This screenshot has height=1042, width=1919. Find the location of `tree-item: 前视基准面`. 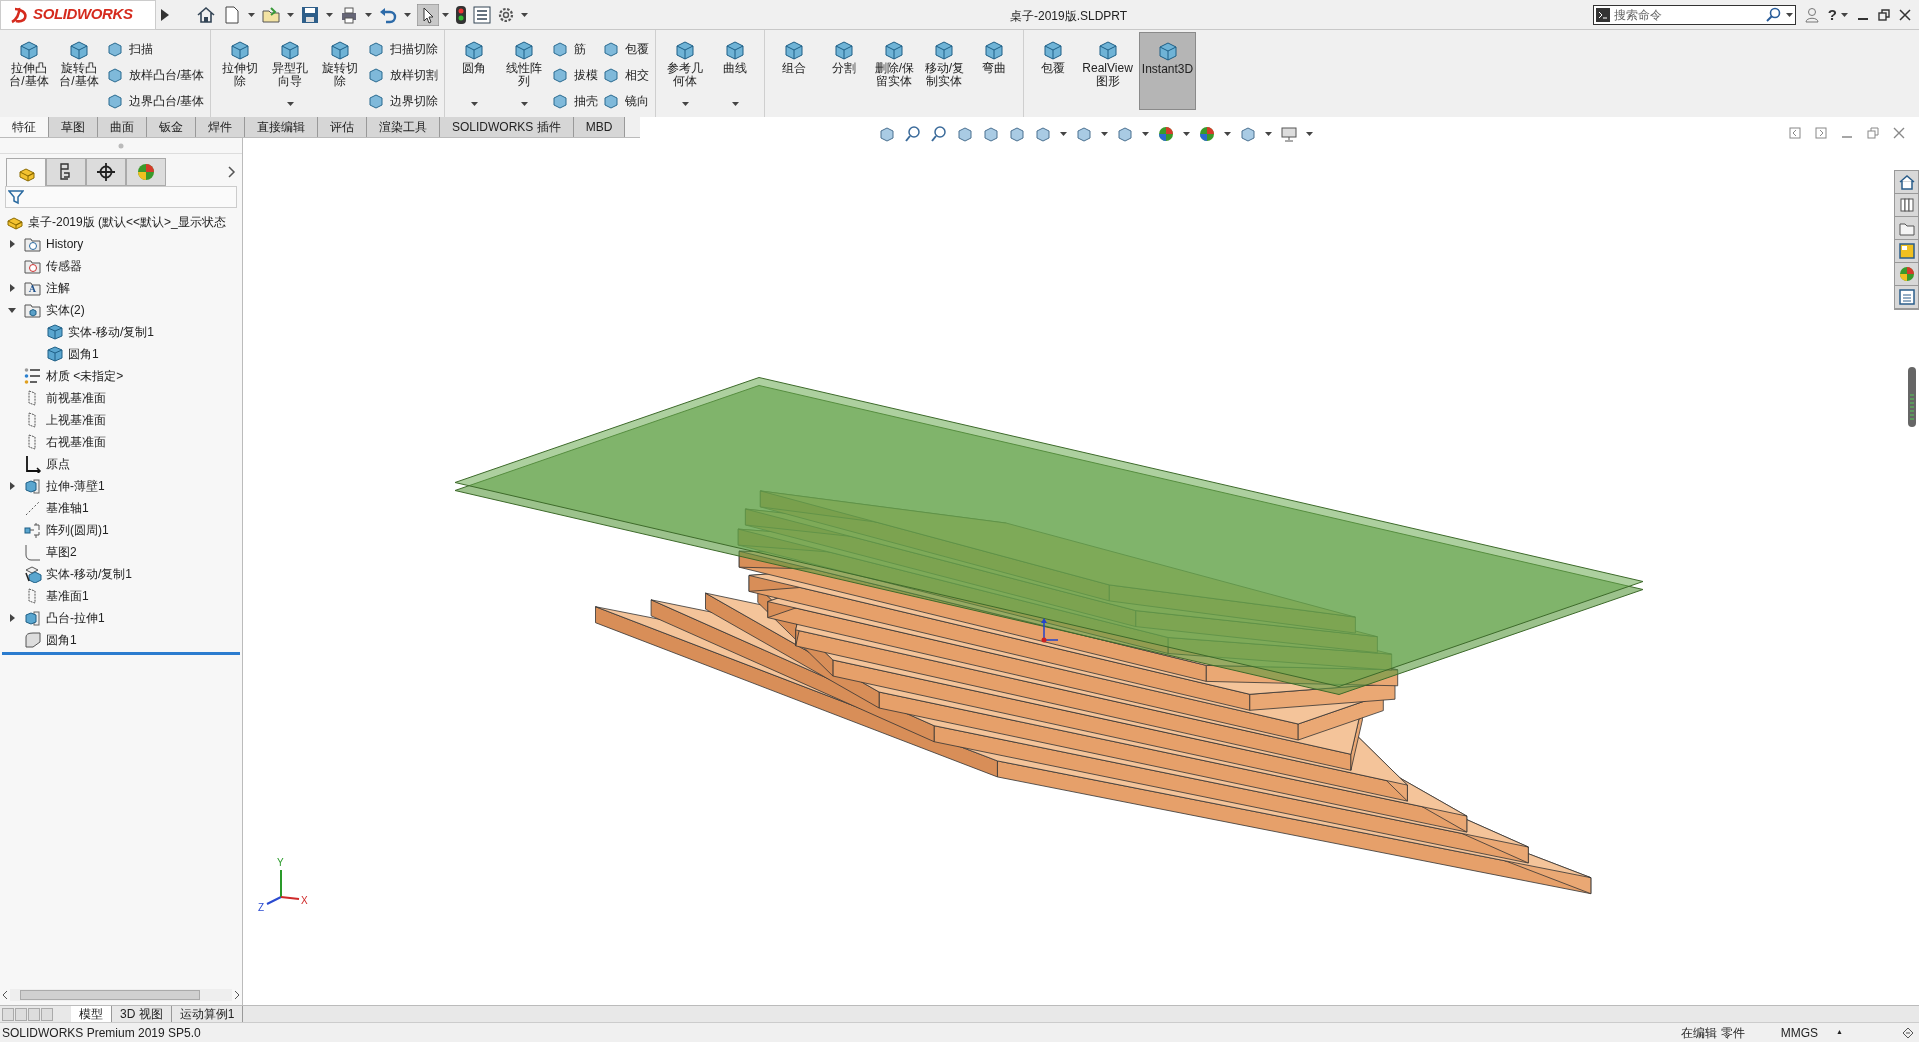

tree-item: 前视基准面 is located at coordinates (76, 398).